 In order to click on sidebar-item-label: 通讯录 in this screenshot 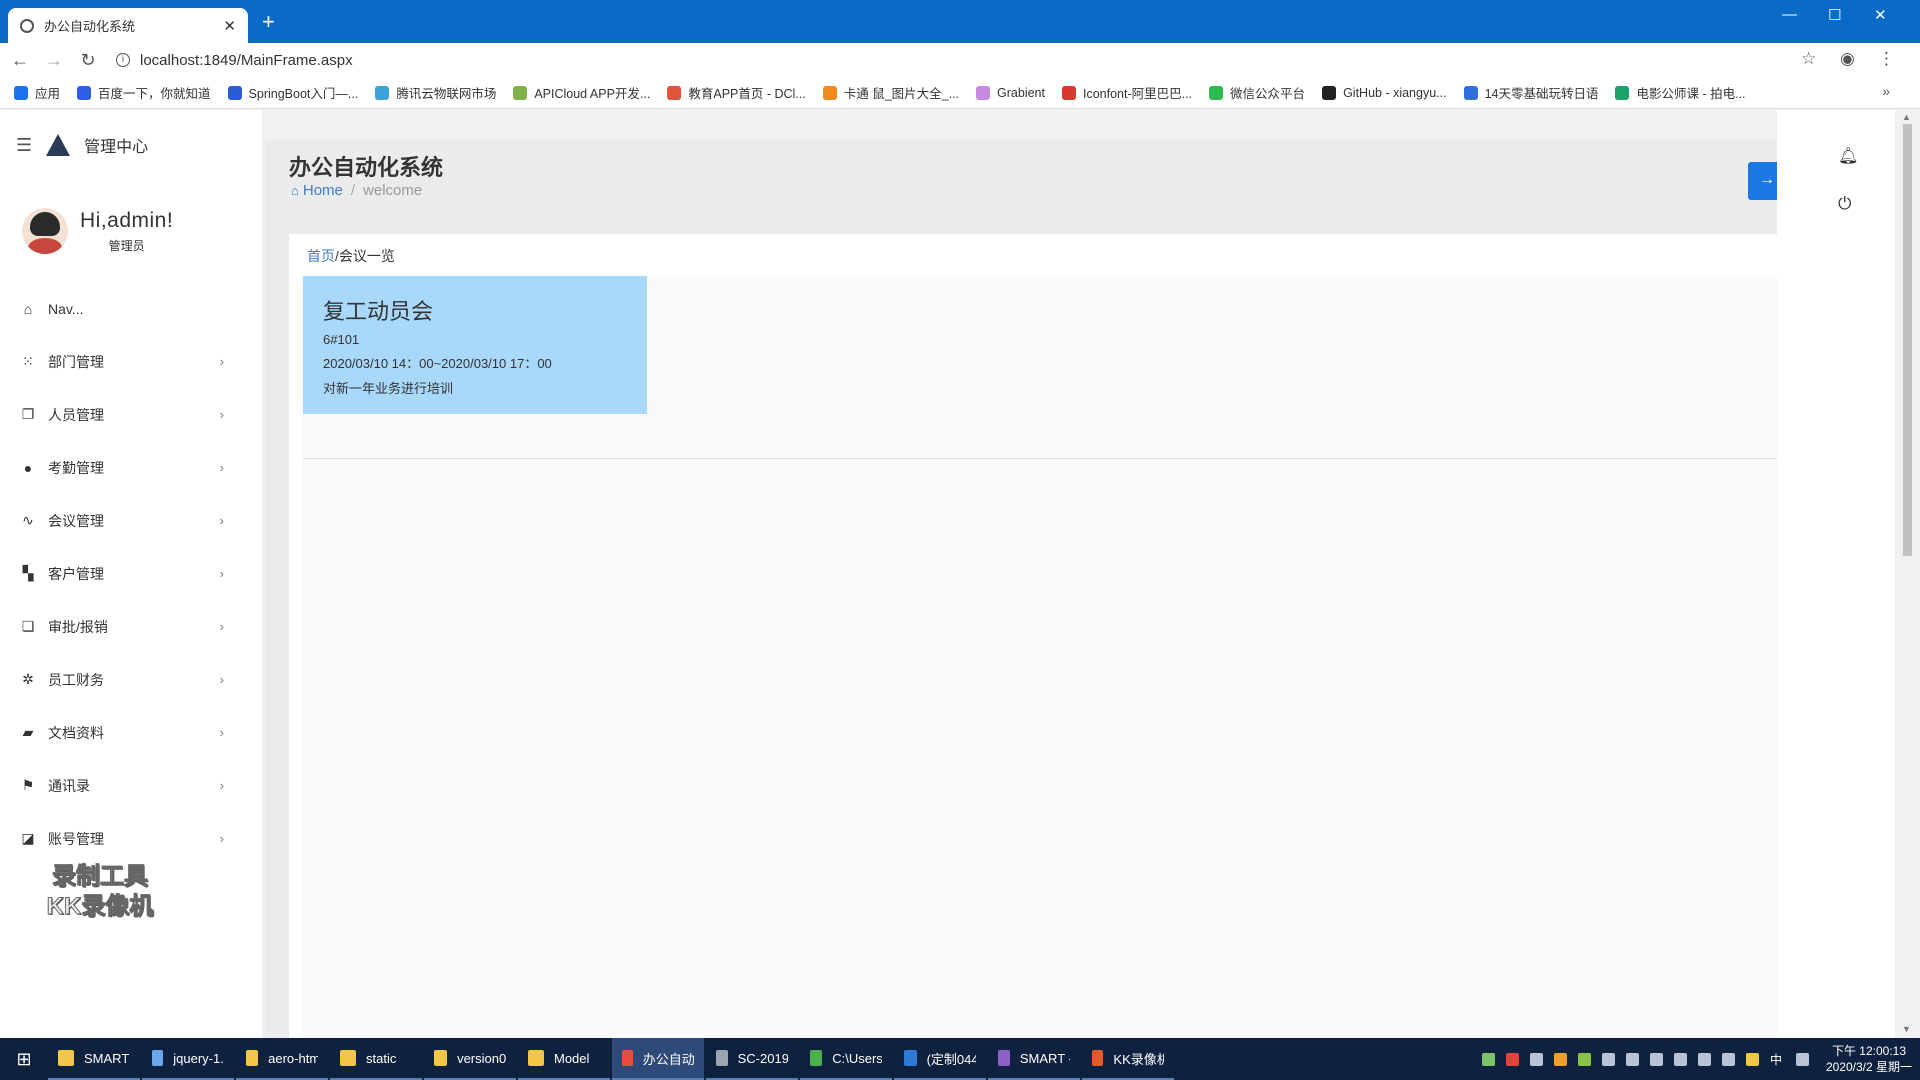, I will do `click(69, 785)`.